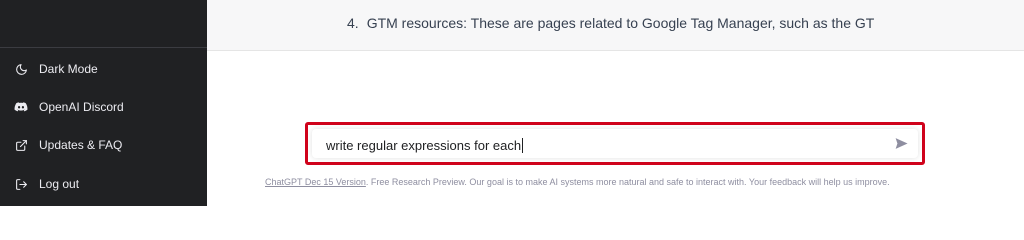  I want to click on prompt-highlight-frame: write regular expressions for each, so click(615, 143).